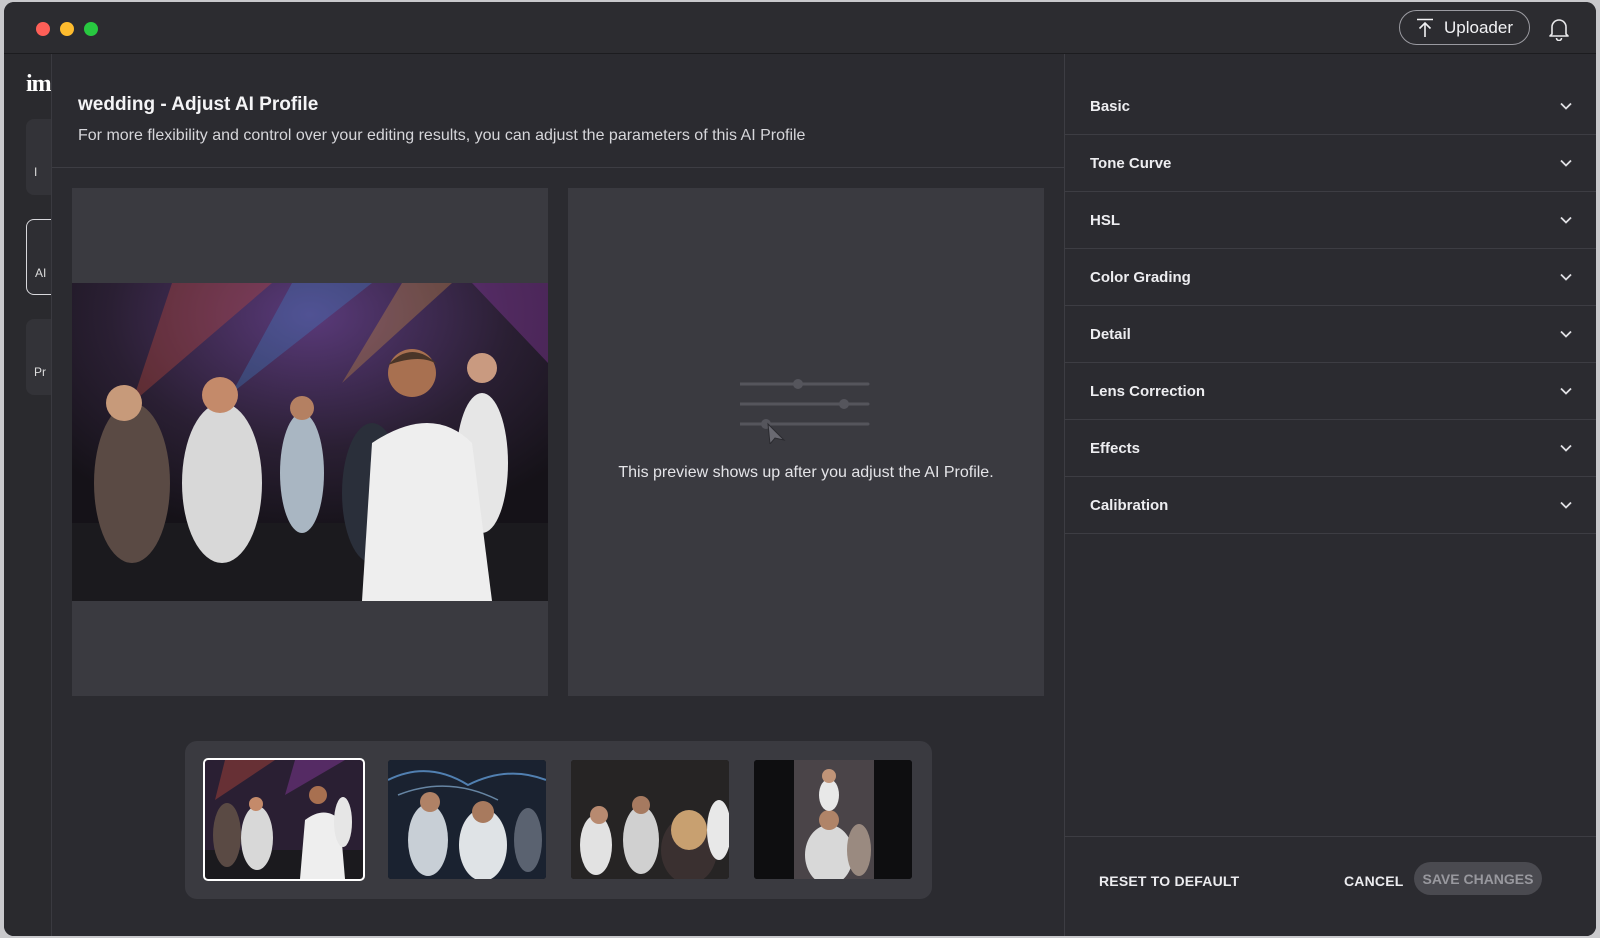  I want to click on section-label: Lens Correction, so click(1148, 391).